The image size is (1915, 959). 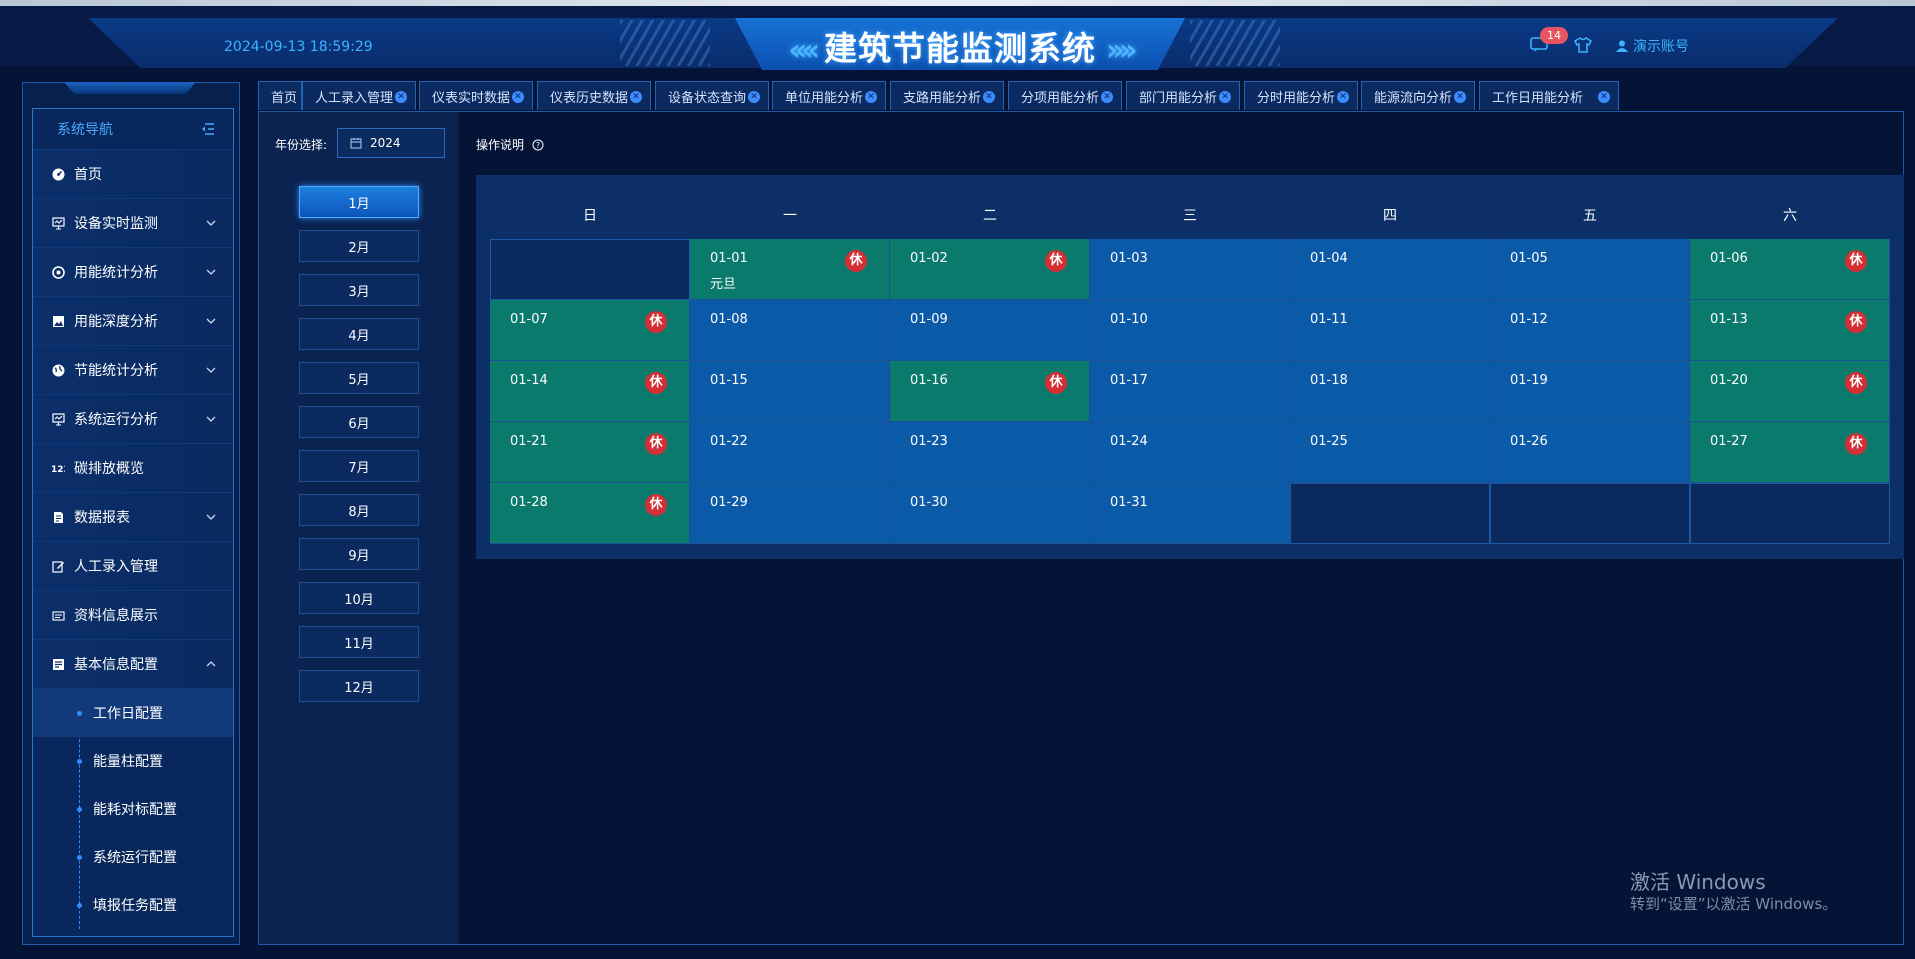 I want to click on tab: 设备状态查询 ✕, so click(x=712, y=95).